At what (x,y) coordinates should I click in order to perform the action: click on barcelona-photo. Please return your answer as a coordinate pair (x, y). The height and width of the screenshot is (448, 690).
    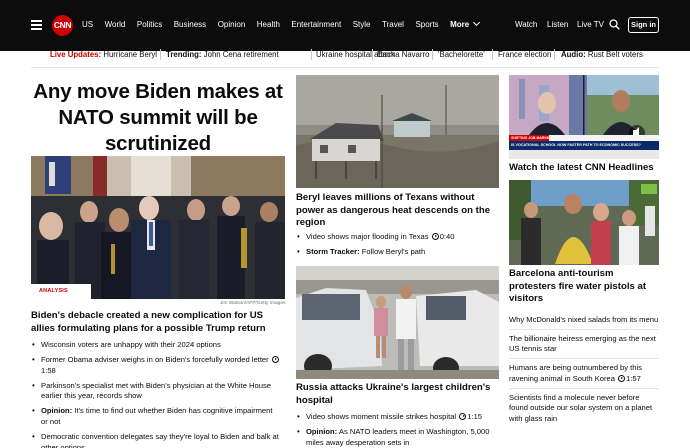
    Looking at the image, I should click on (584, 222).